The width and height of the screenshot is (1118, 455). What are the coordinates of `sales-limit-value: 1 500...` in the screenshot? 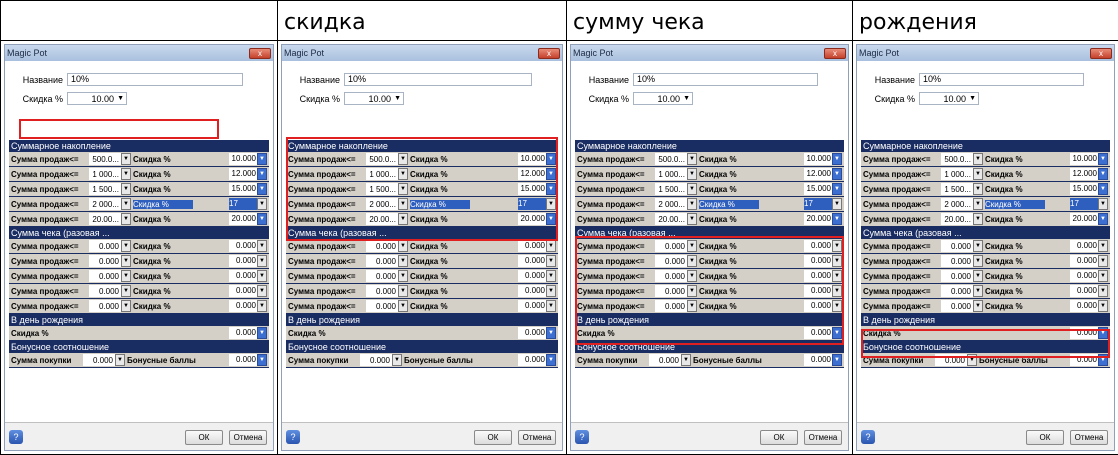 It's located at (957, 189).